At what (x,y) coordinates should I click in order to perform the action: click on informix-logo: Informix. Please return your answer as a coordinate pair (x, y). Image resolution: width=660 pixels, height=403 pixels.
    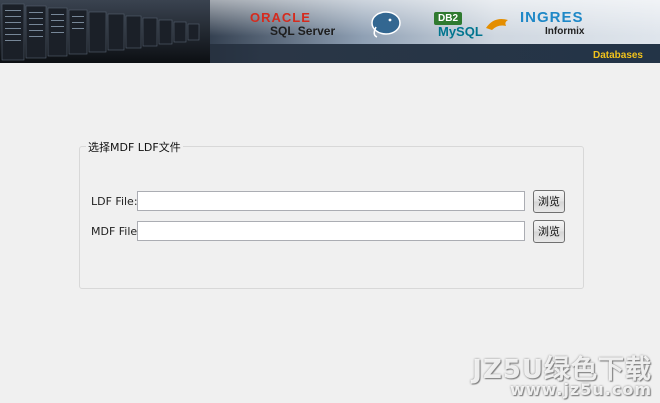
    Looking at the image, I should click on (565, 31).